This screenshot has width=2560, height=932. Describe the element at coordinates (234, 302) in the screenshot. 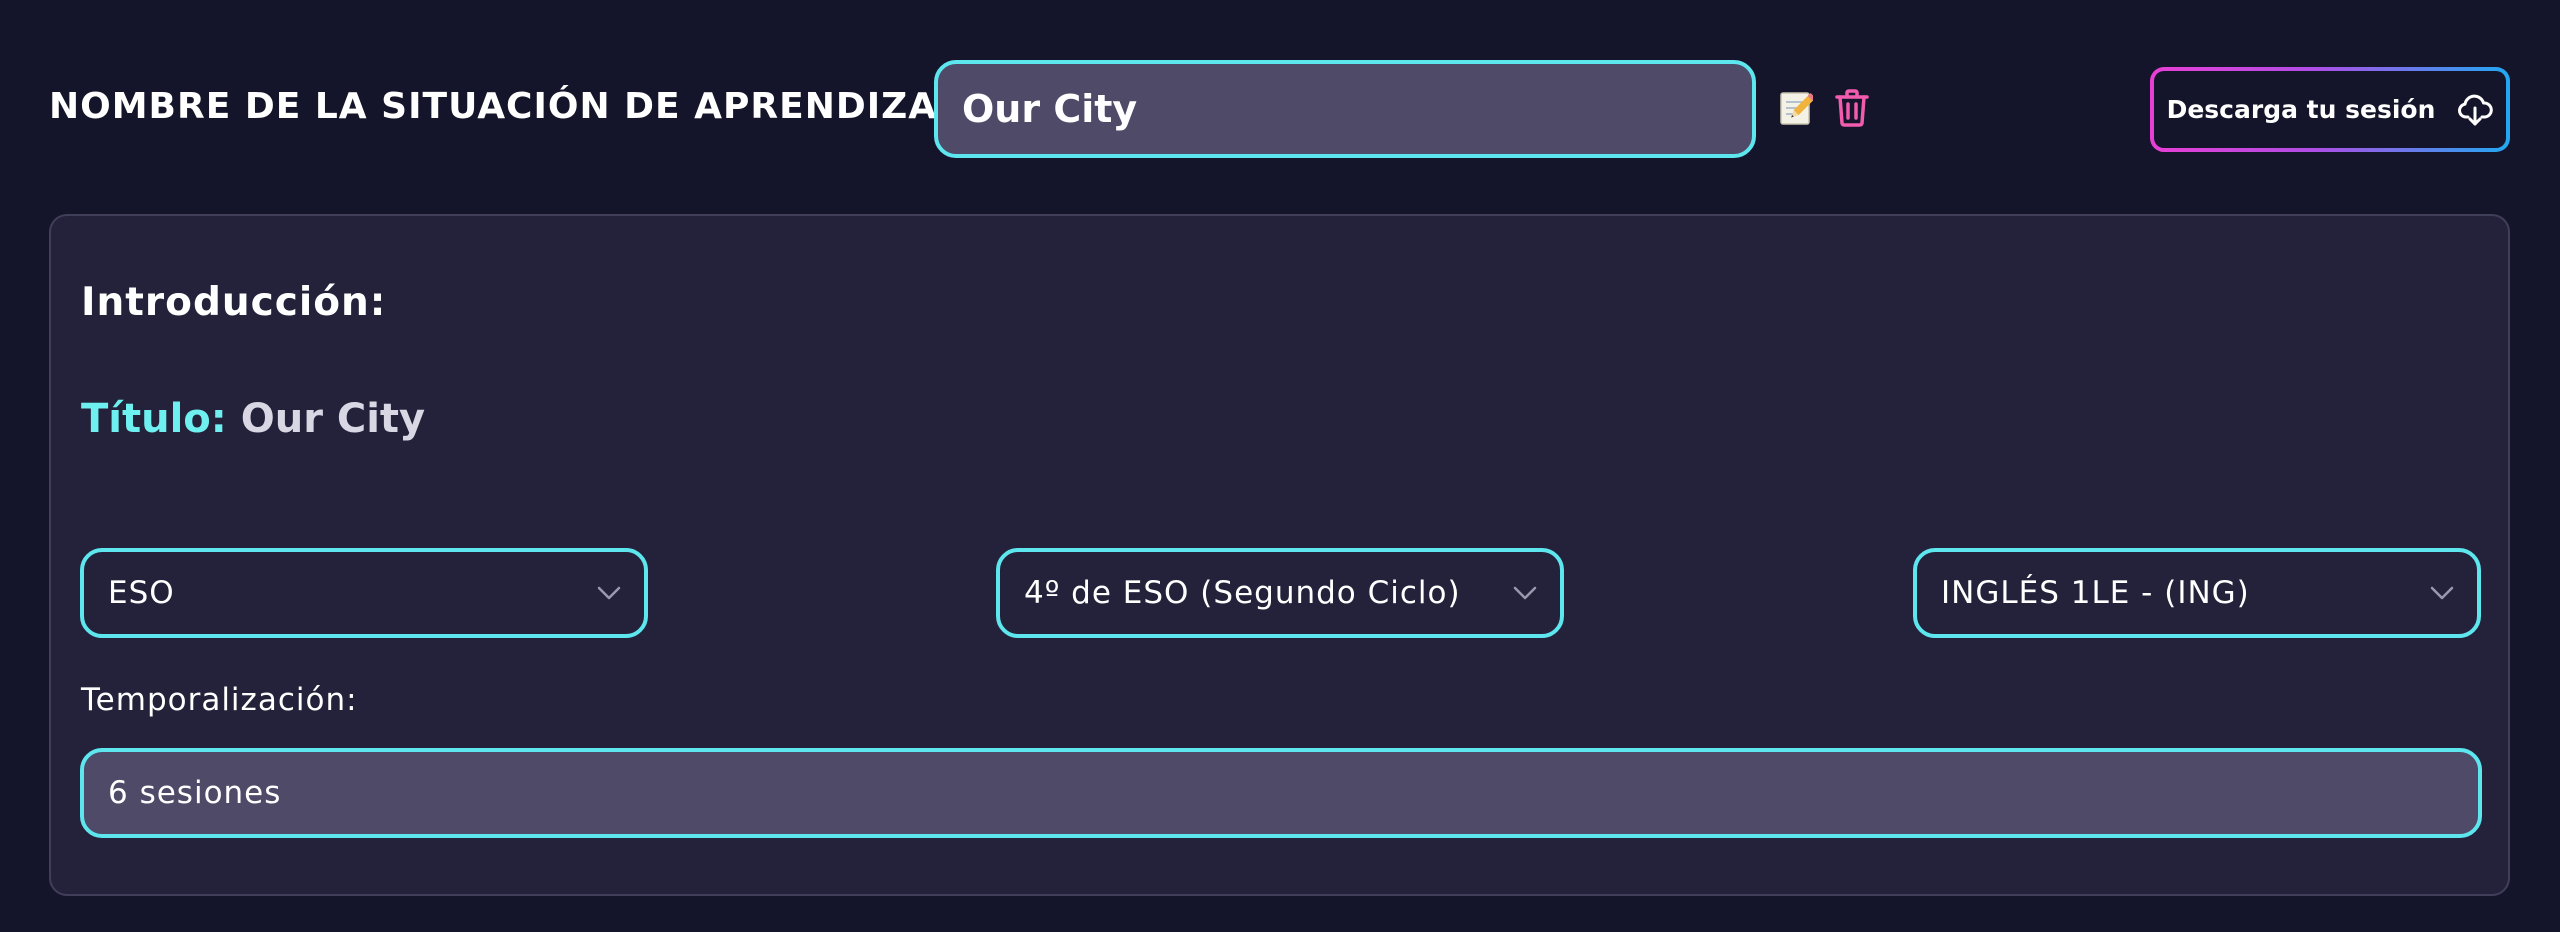

I see `introduction-heading: Introducción:` at that location.